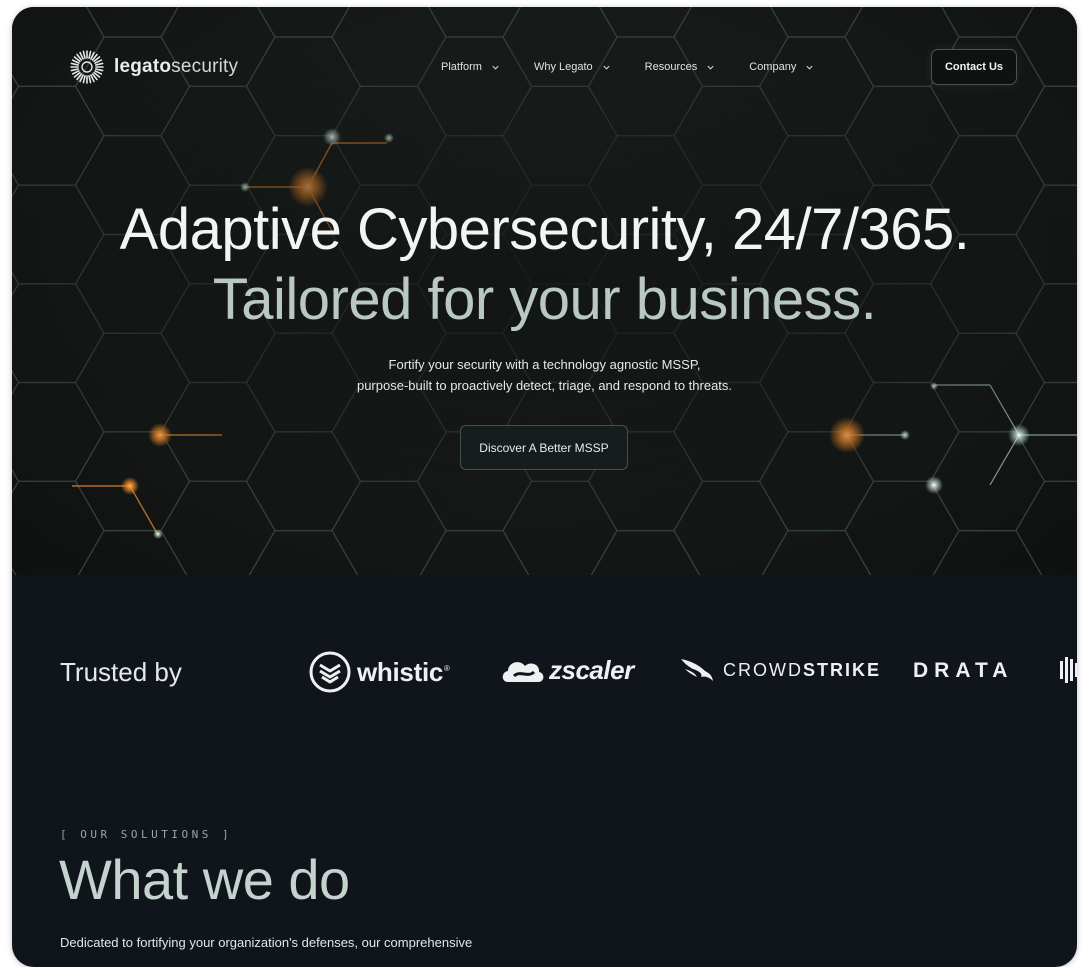 The width and height of the screenshot is (1088, 967). Describe the element at coordinates (544, 447) in the screenshot. I see `discover-mssp-button: Discover A Better MSSP` at that location.